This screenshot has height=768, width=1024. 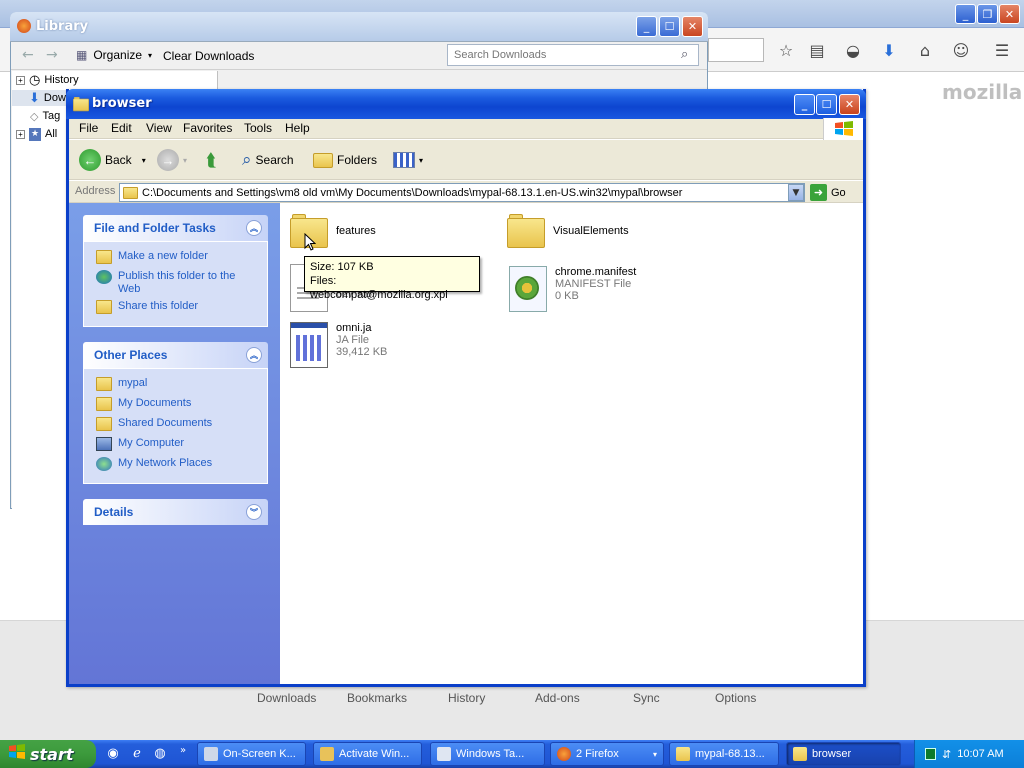 I want to click on firefox-minimize-button: _, so click(x=965, y=14).